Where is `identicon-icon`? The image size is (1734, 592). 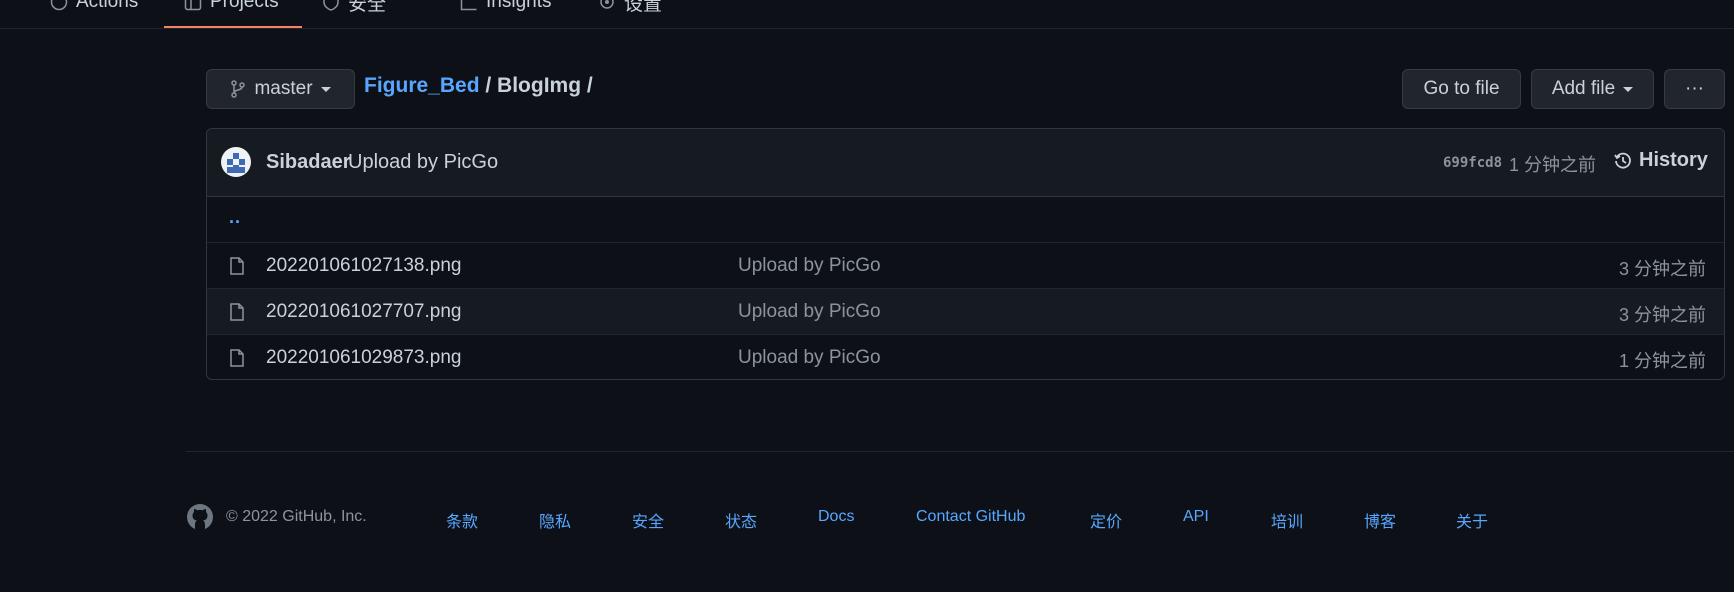 identicon-icon is located at coordinates (236, 163).